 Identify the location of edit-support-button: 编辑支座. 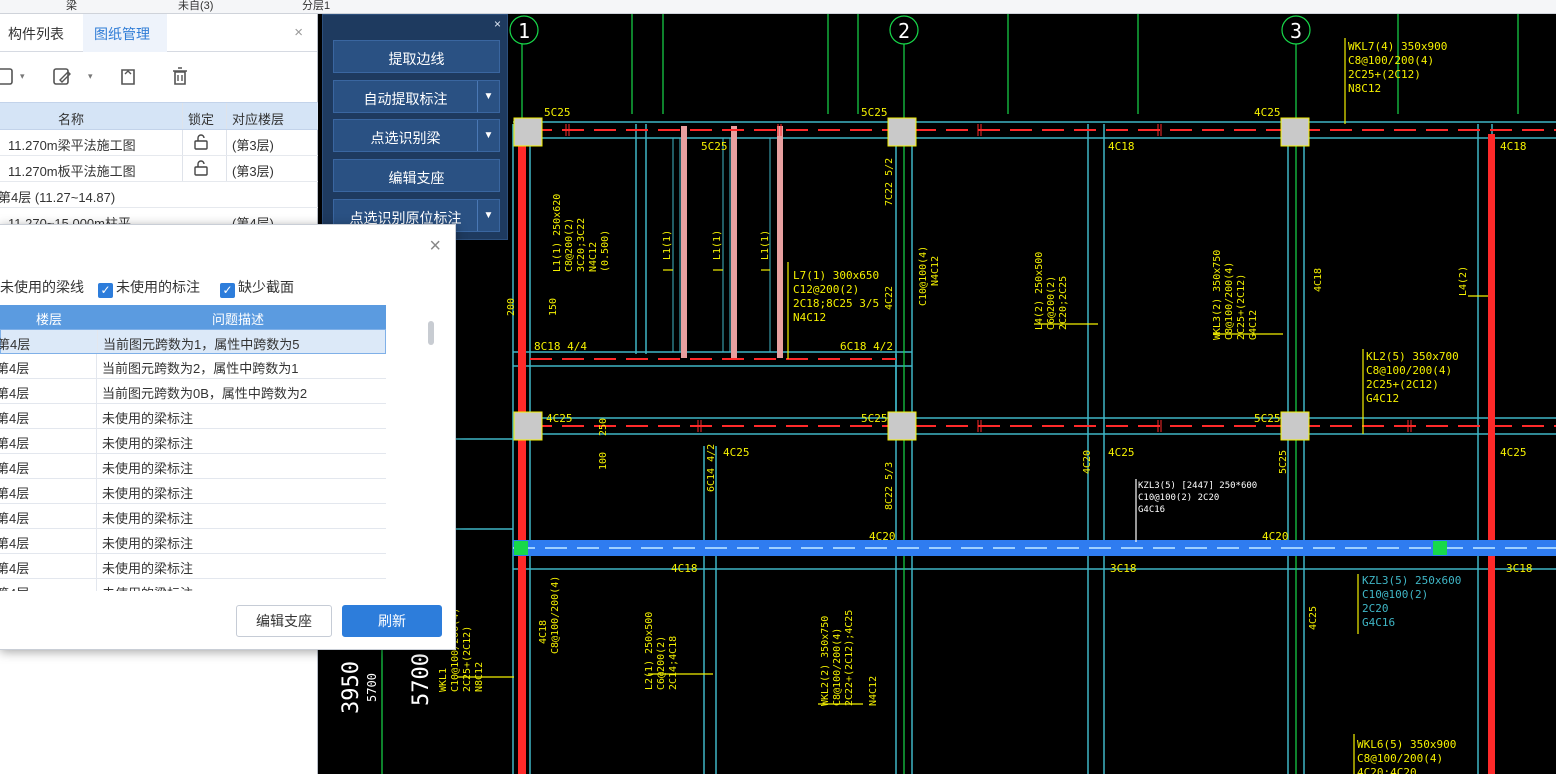
(416, 175).